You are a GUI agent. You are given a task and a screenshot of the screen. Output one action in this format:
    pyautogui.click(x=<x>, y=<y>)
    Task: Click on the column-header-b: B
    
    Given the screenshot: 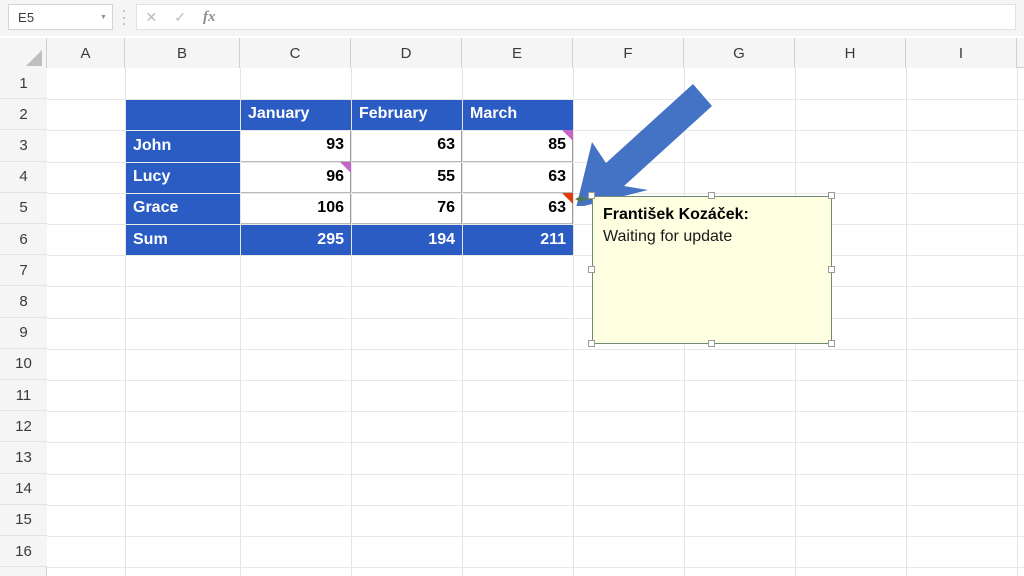 What is the action you would take?
    pyautogui.click(x=182, y=53)
    